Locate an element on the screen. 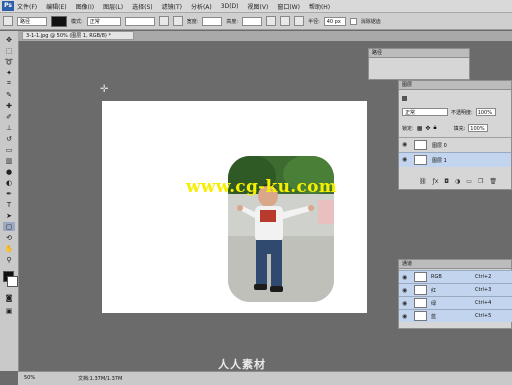 The image size is (512, 385). mode-select: 正常 is located at coordinates (103, 21).